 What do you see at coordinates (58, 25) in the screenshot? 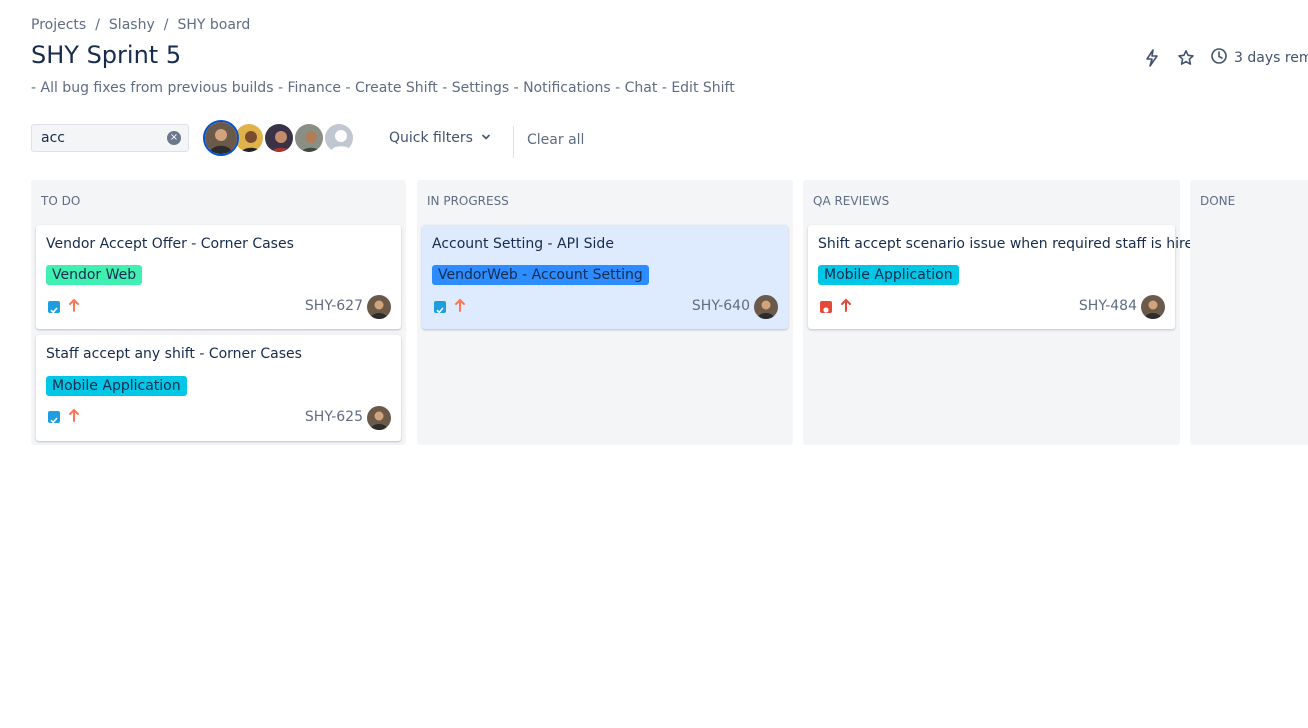
I see `breadcrumb-projects: Projects` at bounding box center [58, 25].